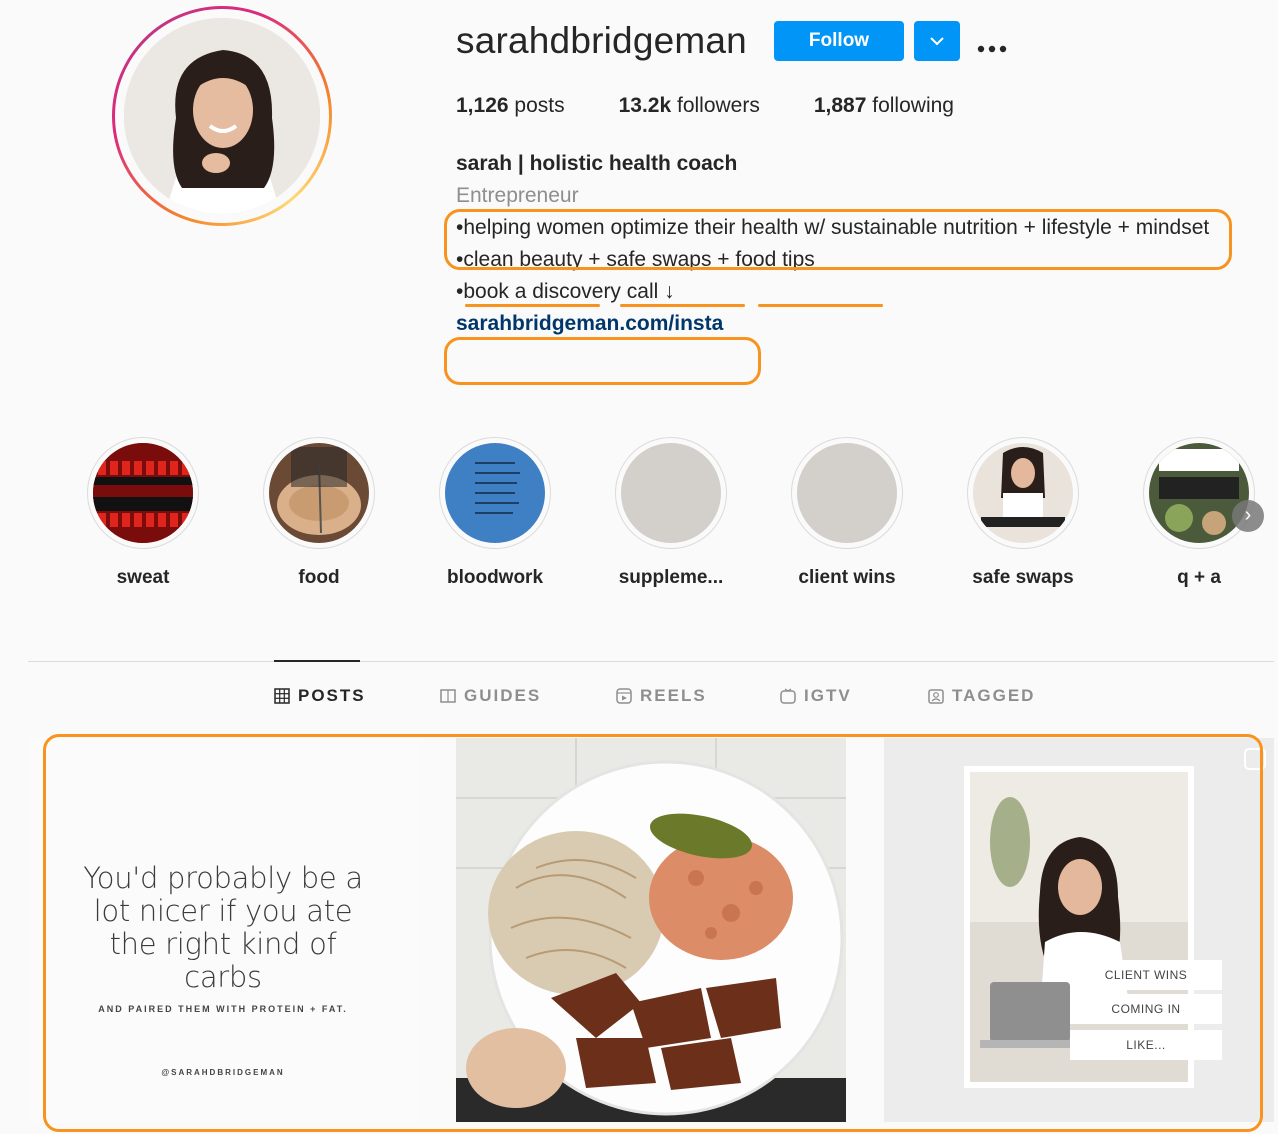 Image resolution: width=1278 pixels, height=1134 pixels. What do you see at coordinates (448, 696) in the screenshot?
I see `guides-icon` at bounding box center [448, 696].